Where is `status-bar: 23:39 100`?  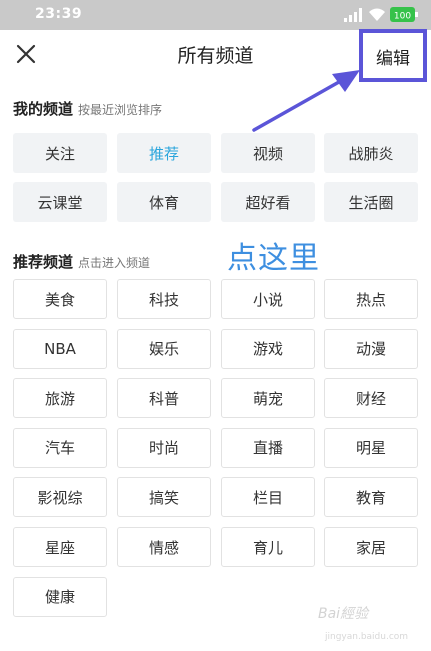
status-bar: 23:39 100 is located at coordinates (215, 15).